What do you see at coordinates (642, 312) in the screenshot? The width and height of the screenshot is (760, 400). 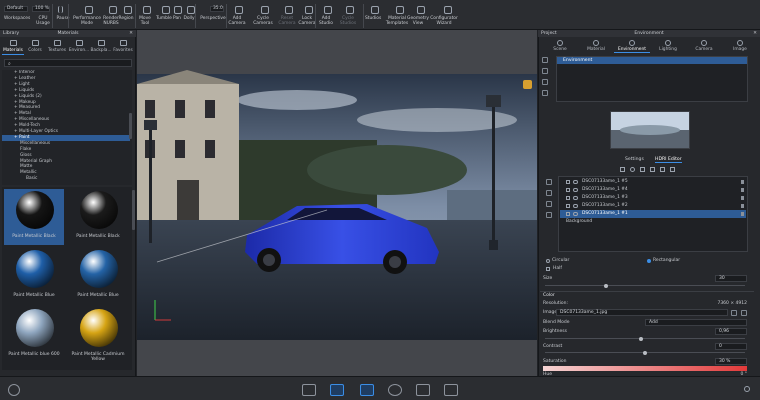 I see `image-file-field: DSC07133ame_1.jpg` at bounding box center [642, 312].